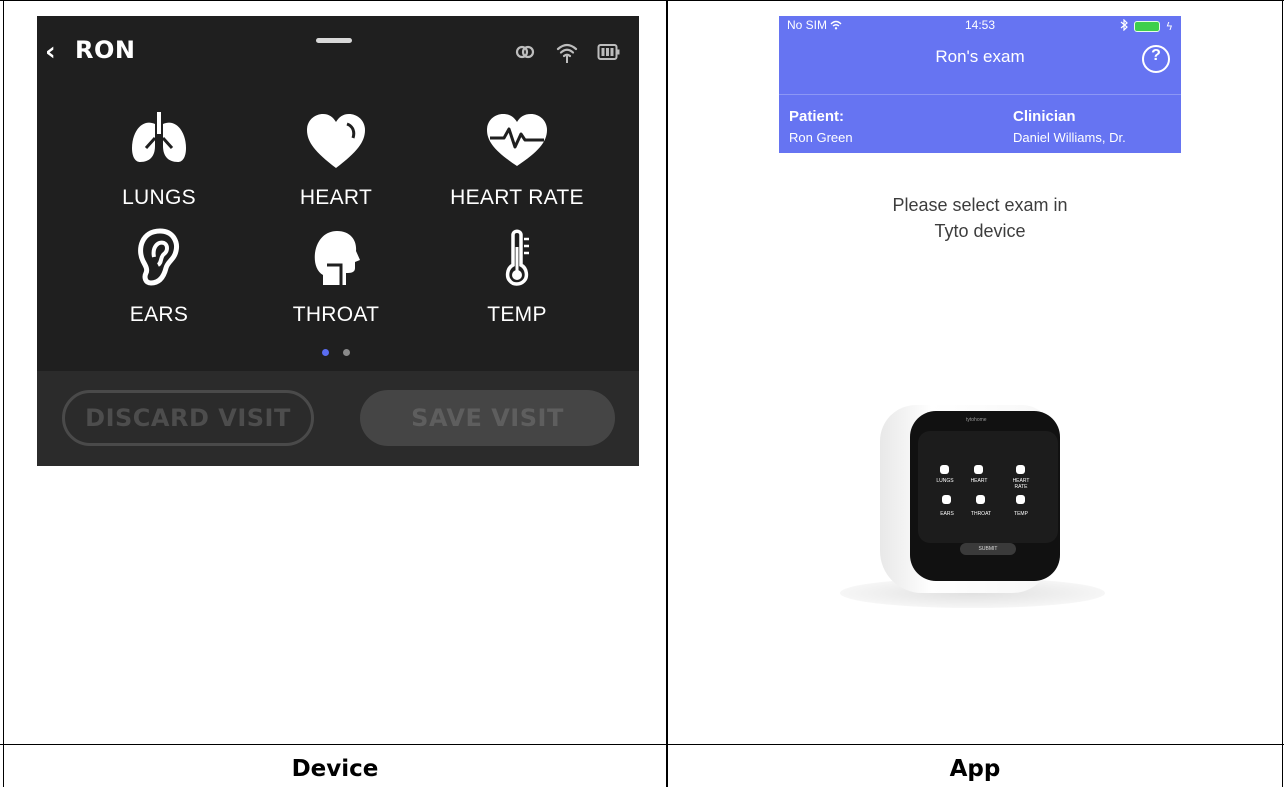 The height and width of the screenshot is (787, 1284). Describe the element at coordinates (1021, 514) in the screenshot. I see `mini-label: TEMP` at that location.